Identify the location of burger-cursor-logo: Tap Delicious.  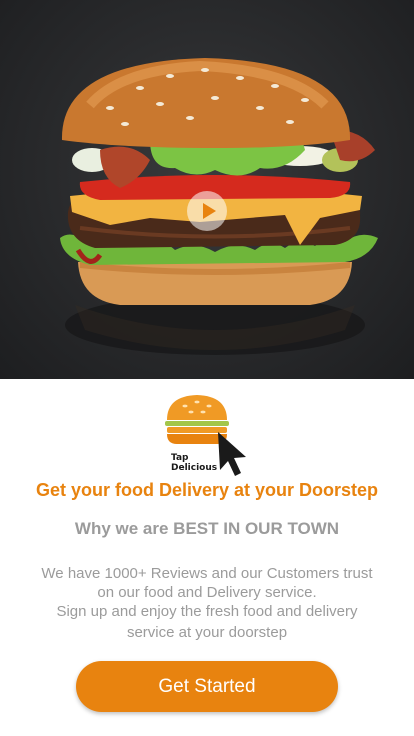
(205, 435).